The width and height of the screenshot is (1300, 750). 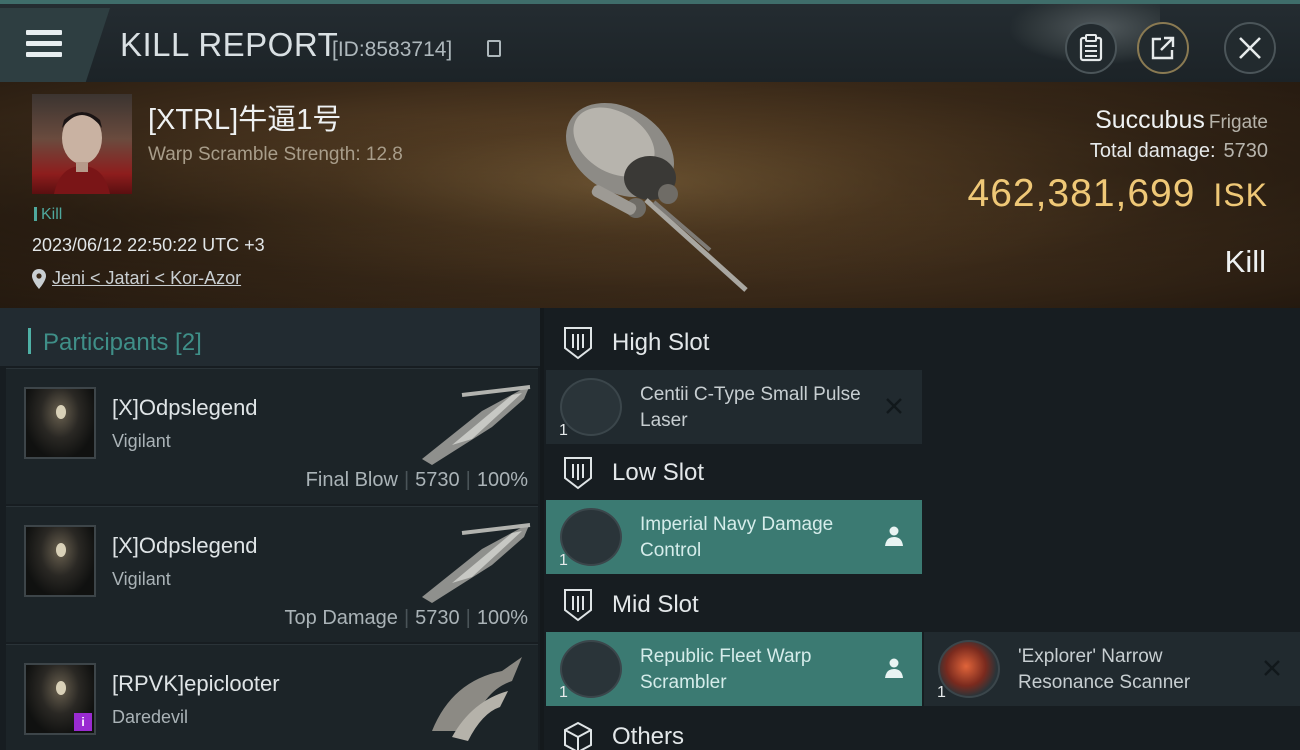 I want to click on low-slot-label: Low Slot, so click(x=658, y=472).